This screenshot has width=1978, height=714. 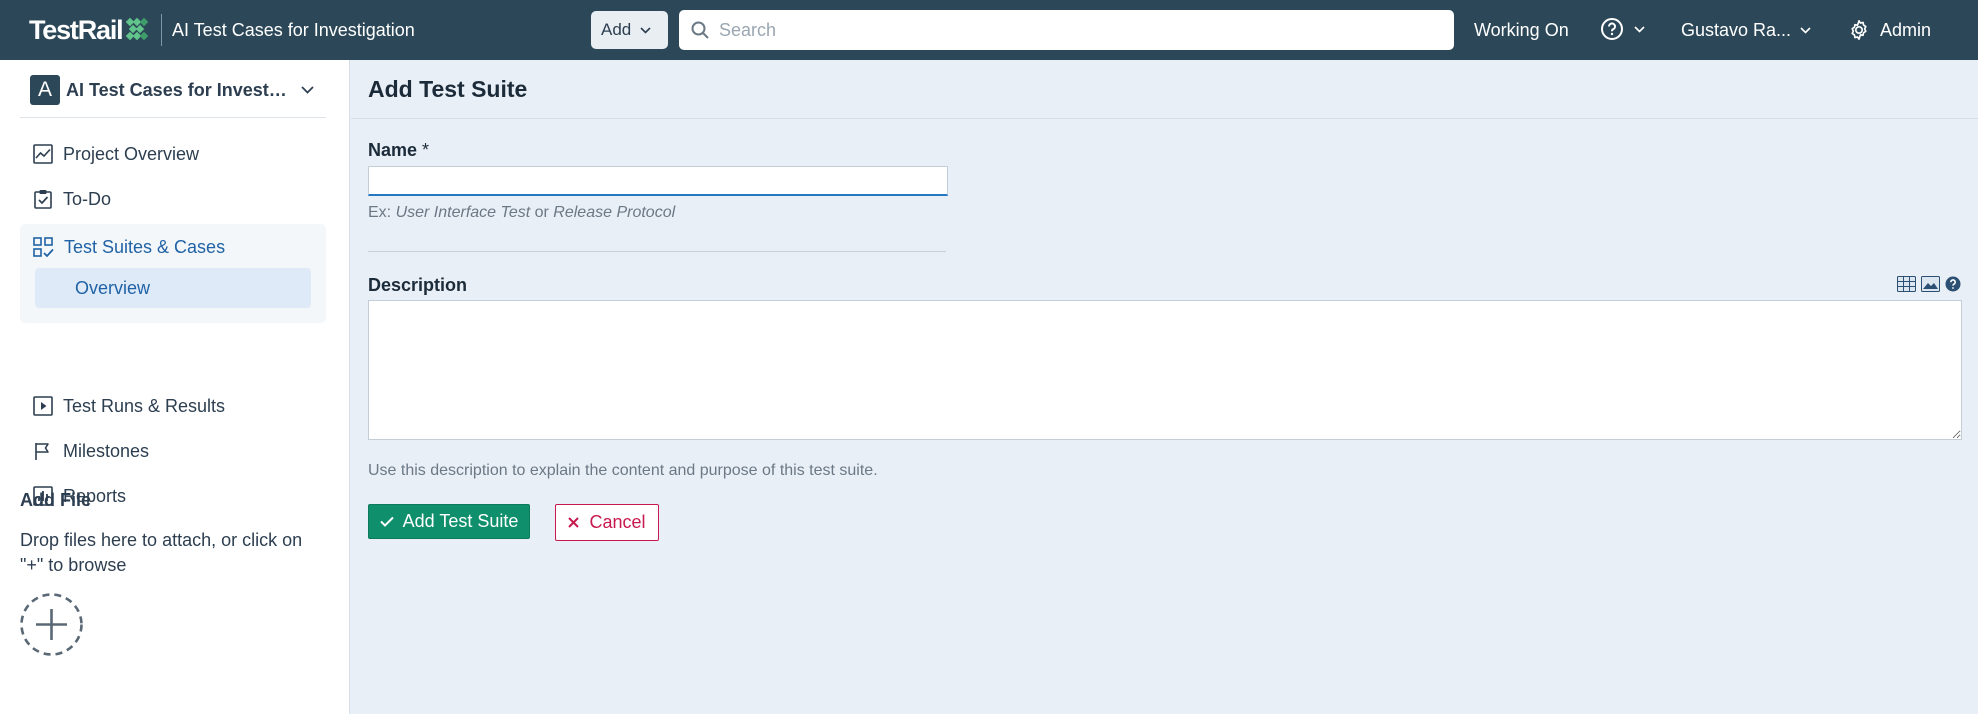 I want to click on image-icon, so click(x=1930, y=284).